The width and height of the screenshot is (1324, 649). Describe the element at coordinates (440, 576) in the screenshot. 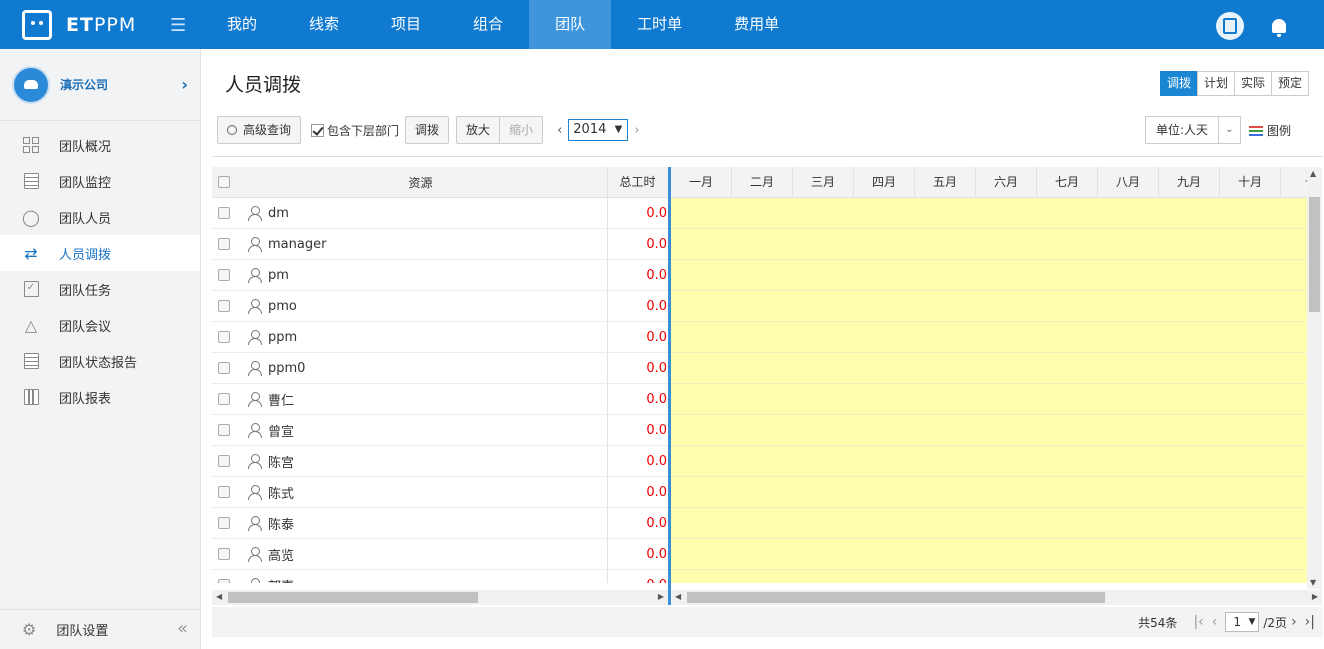

I see `table-row: 郭嘉 0.0` at that location.